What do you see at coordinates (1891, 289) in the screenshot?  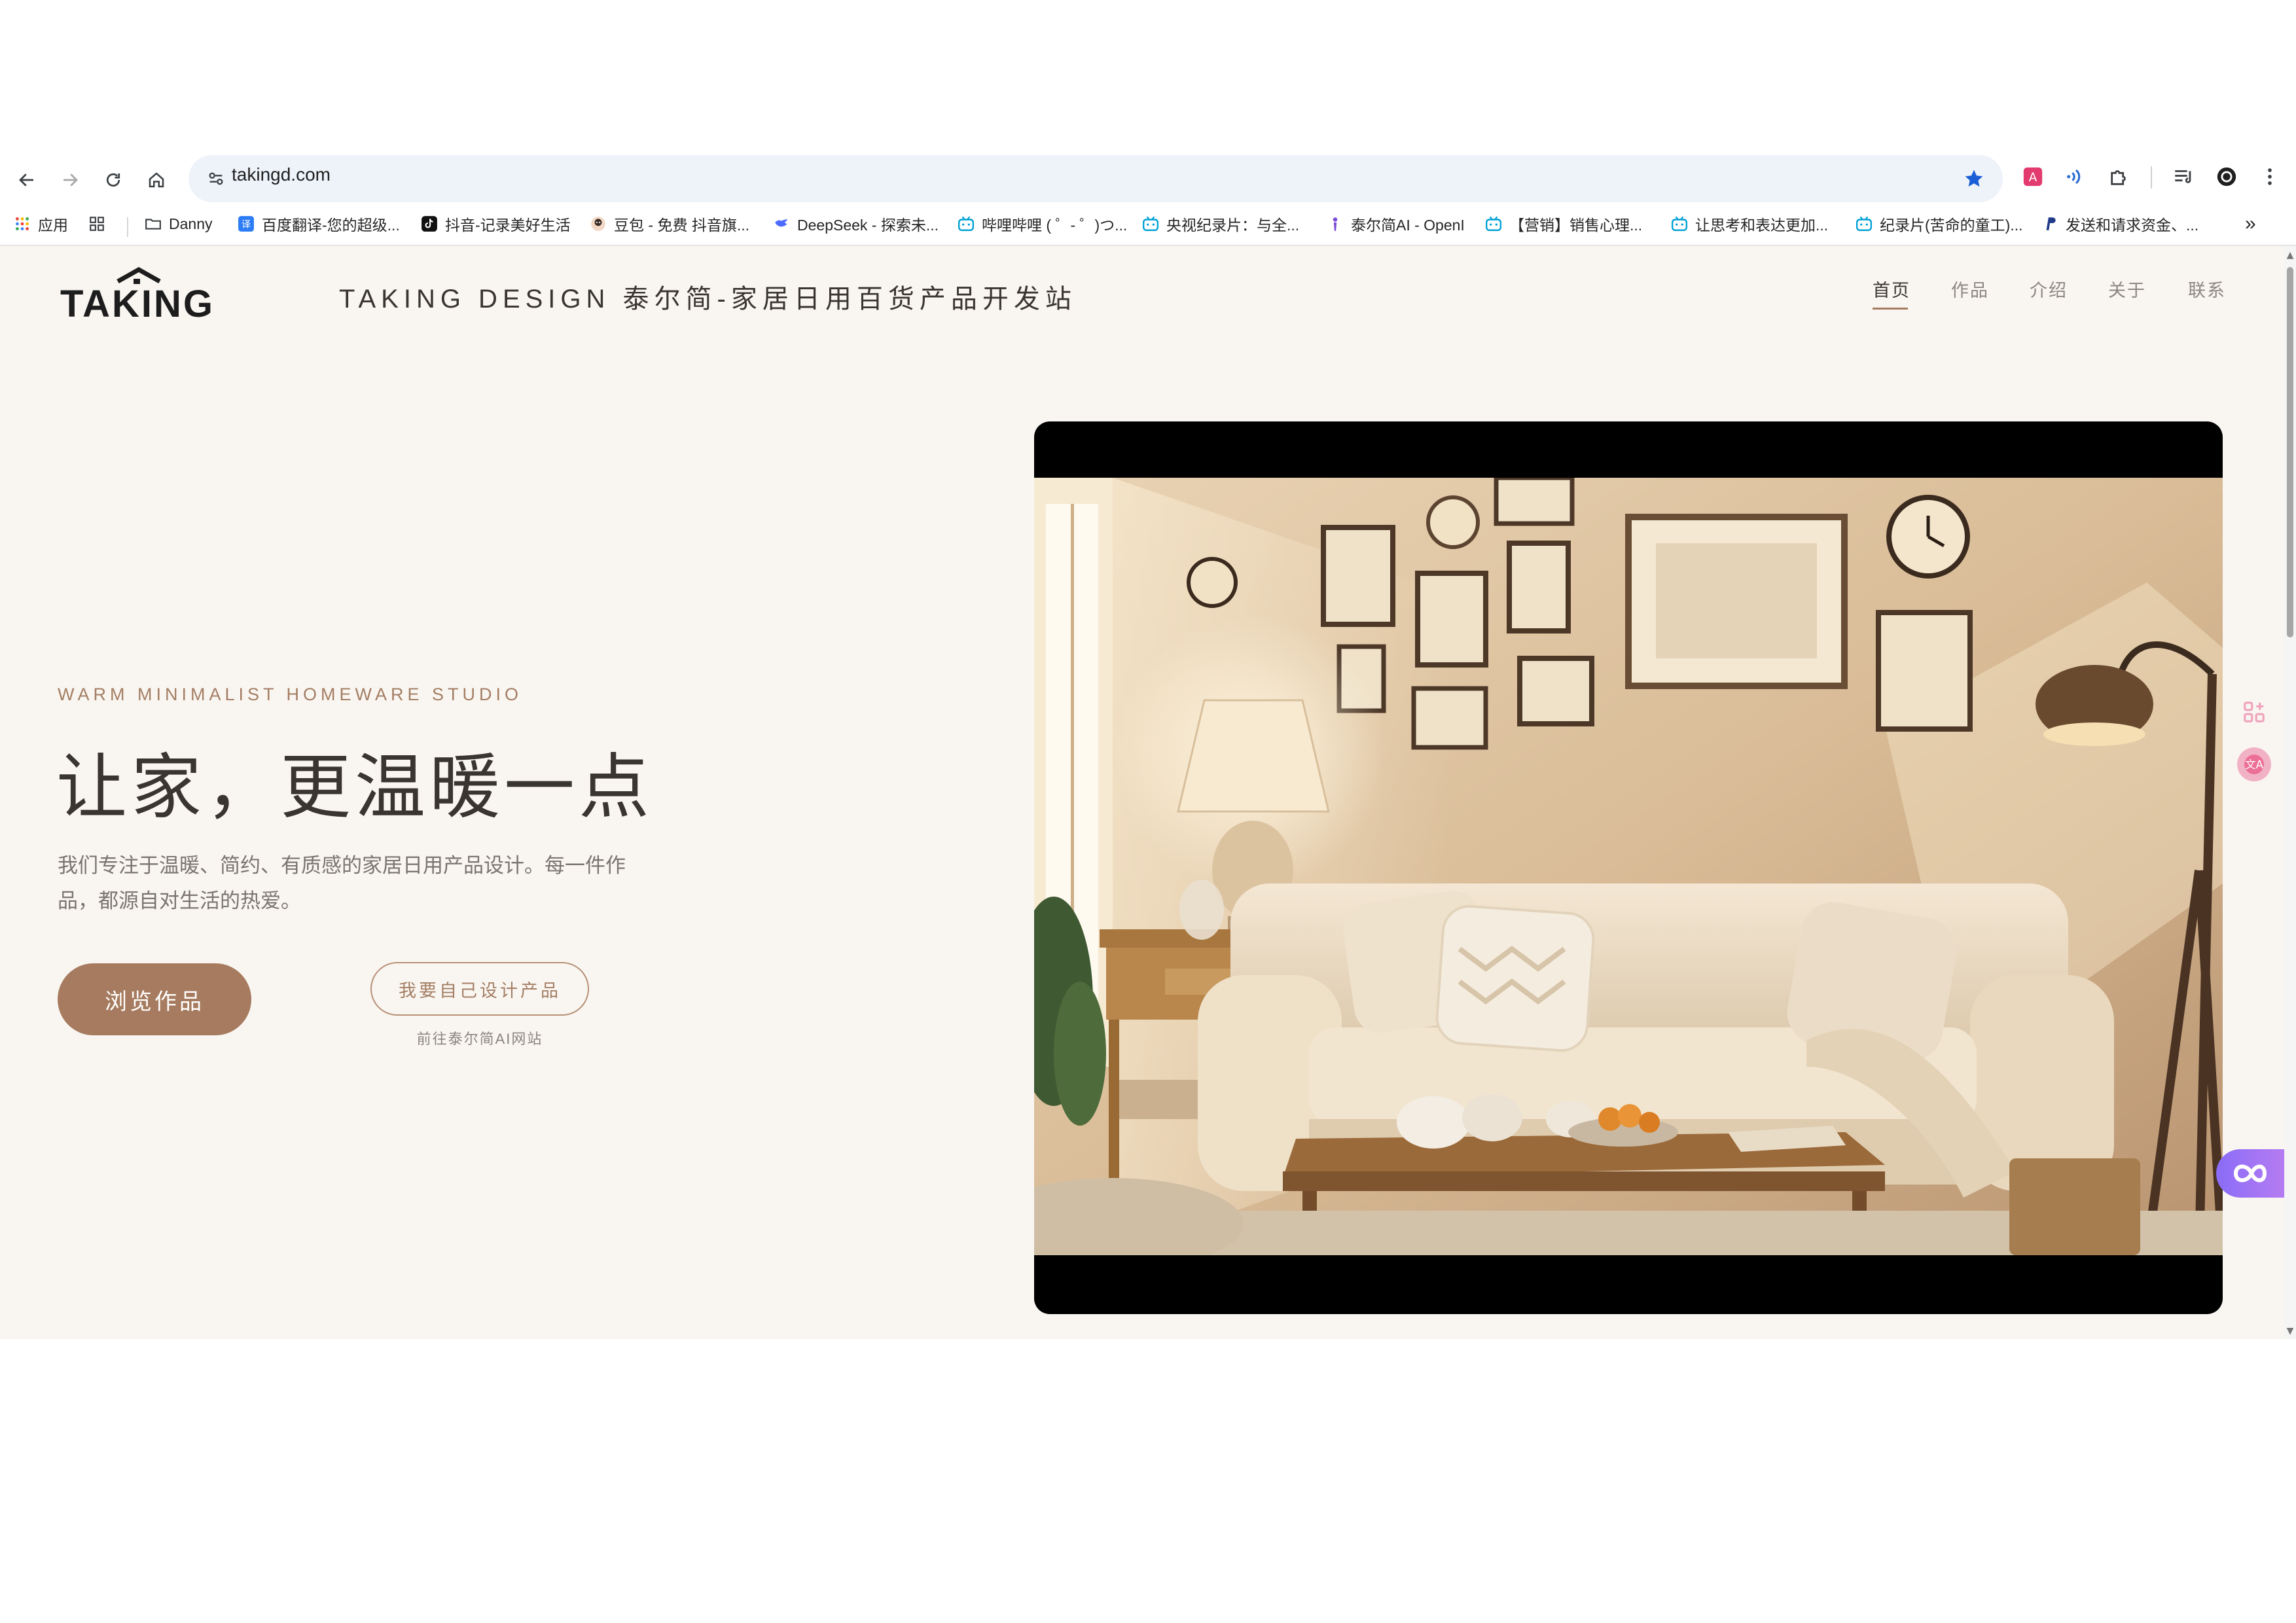 I see `nav-home: 首页` at bounding box center [1891, 289].